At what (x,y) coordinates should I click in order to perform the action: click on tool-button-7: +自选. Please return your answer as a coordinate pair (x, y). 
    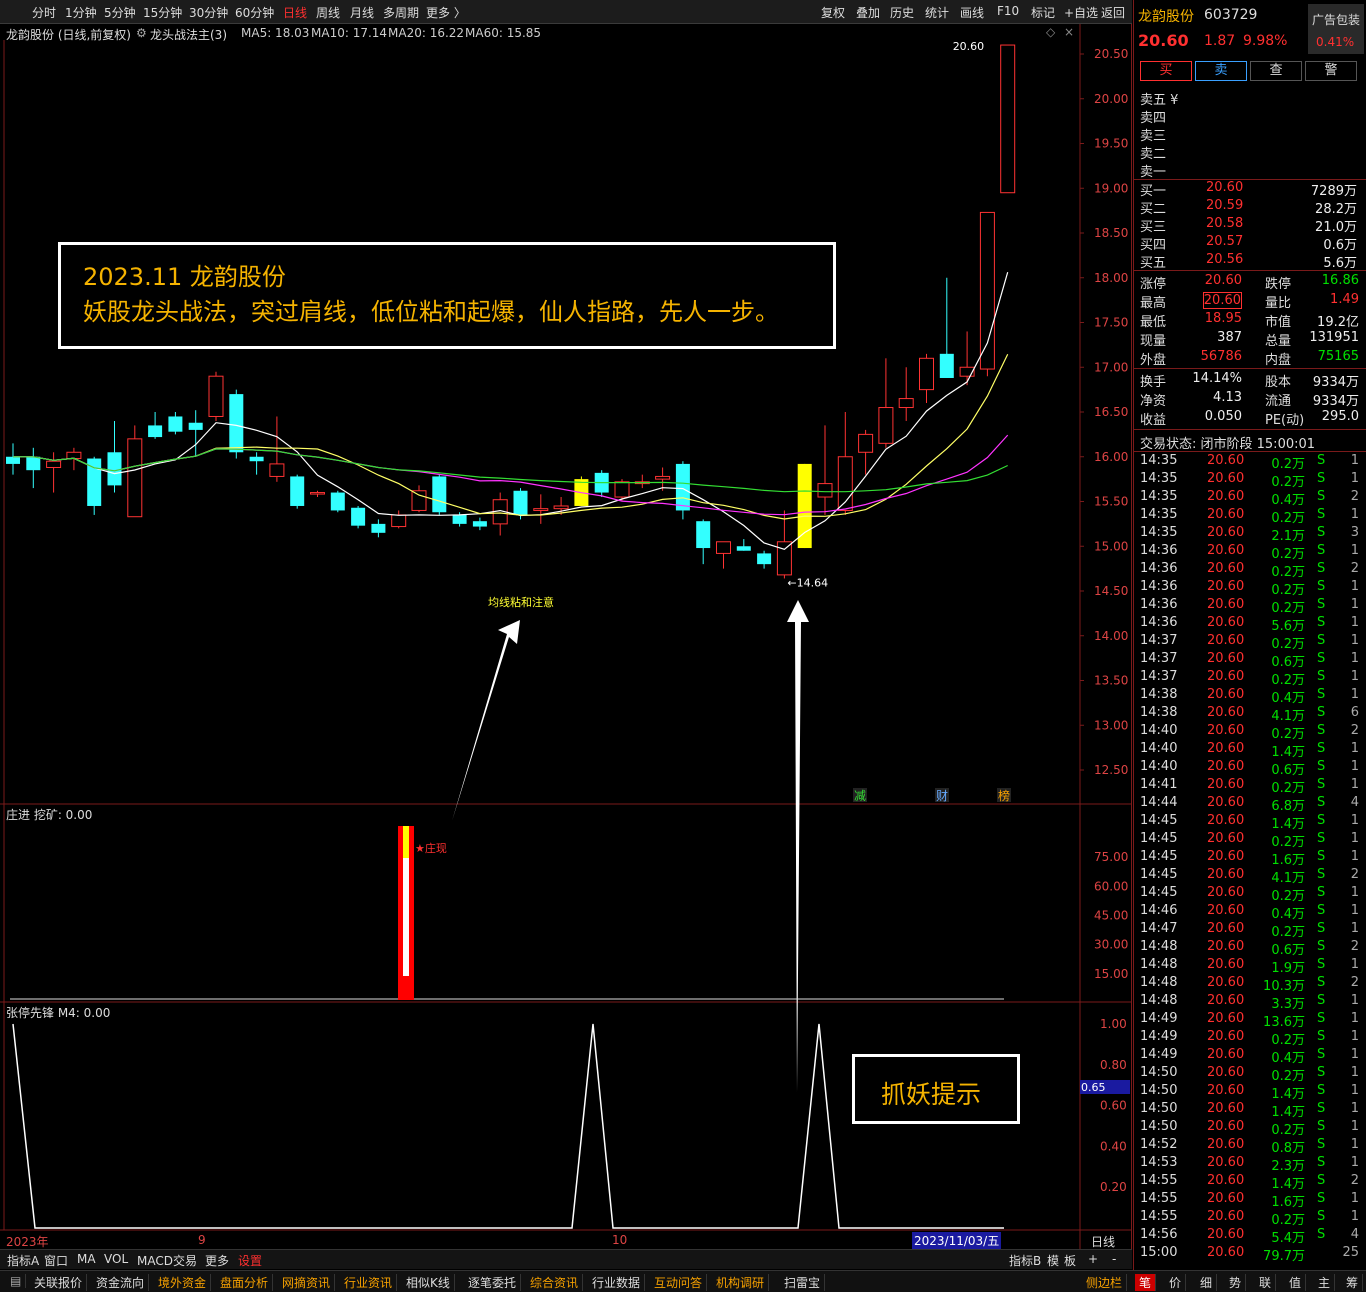
    Looking at the image, I should click on (1081, 12).